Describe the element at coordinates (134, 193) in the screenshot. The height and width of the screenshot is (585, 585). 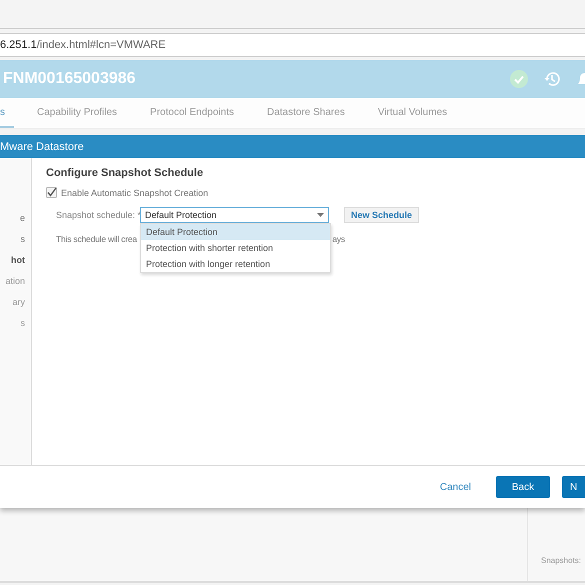
I see `checkbox-label: Enable Automatic Snapshot Creation` at that location.